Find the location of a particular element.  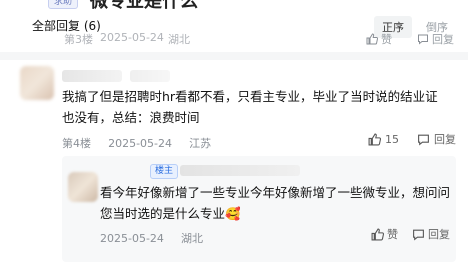

post-title-row: 求助 微专业是什么 is located at coordinates (99, 7).